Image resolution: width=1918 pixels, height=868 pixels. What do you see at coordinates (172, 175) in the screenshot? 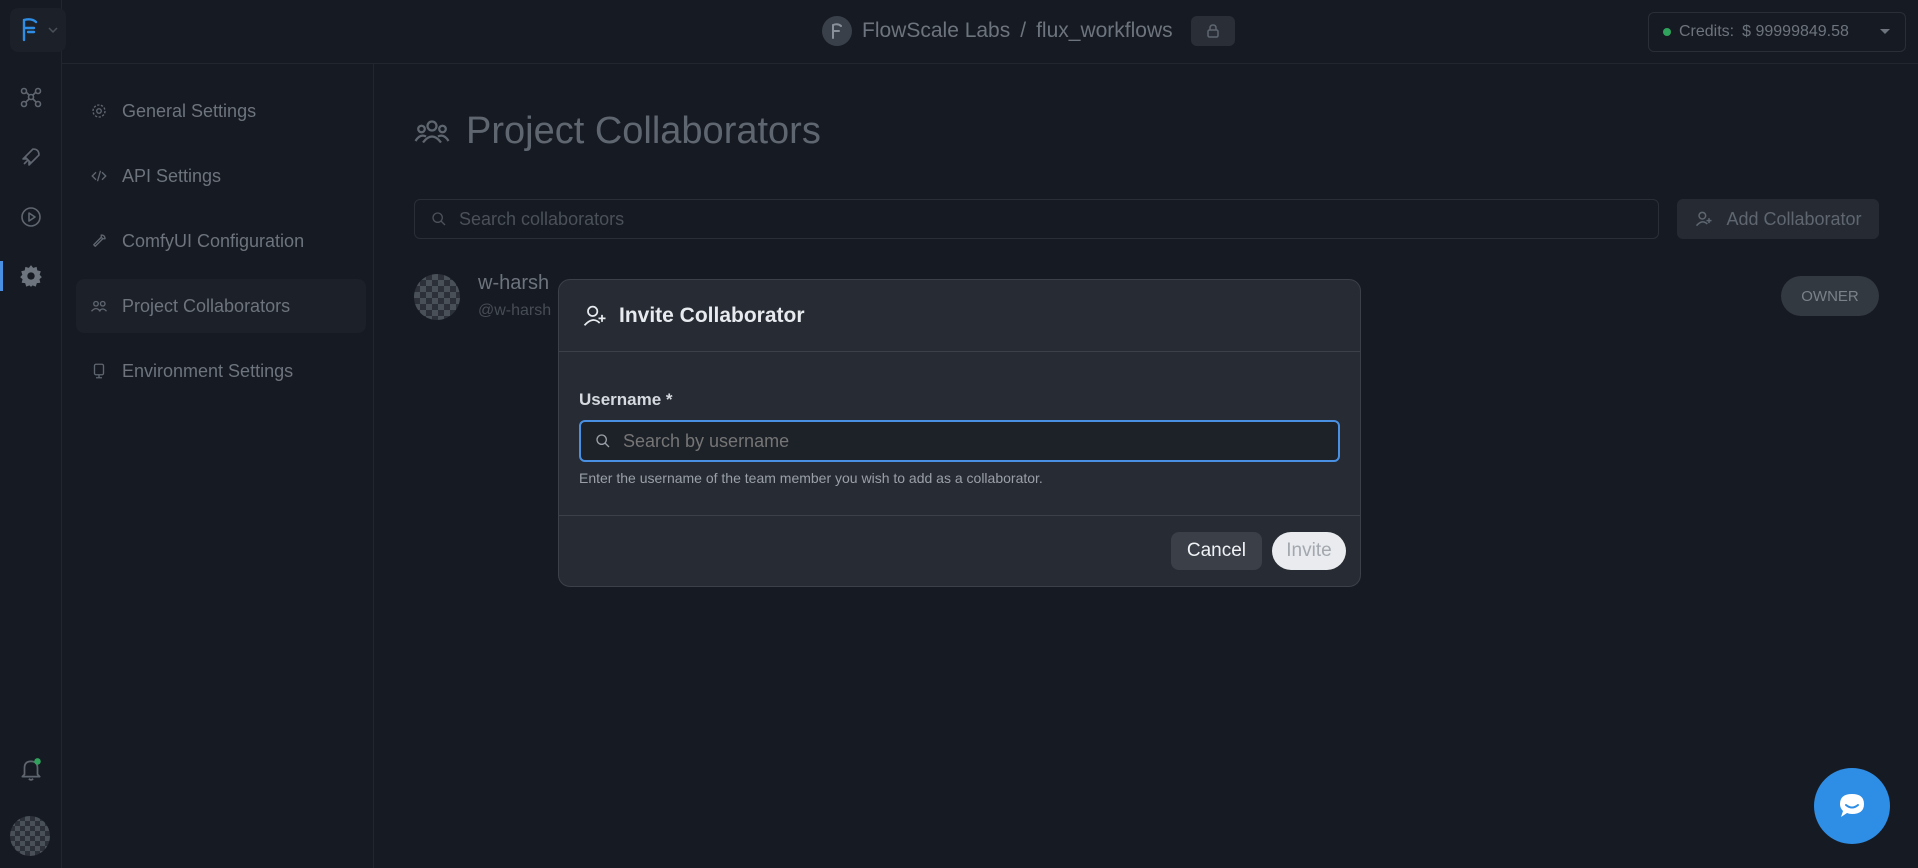
I see `sidebar-item-label: API Settings` at bounding box center [172, 175].